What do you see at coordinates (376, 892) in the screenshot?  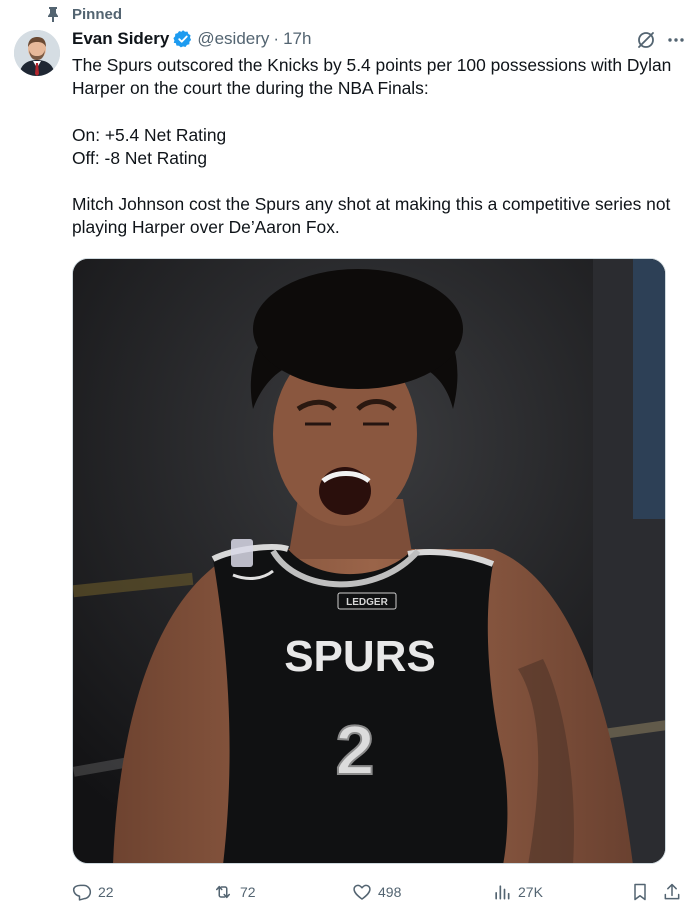 I see `like-button: 498` at bounding box center [376, 892].